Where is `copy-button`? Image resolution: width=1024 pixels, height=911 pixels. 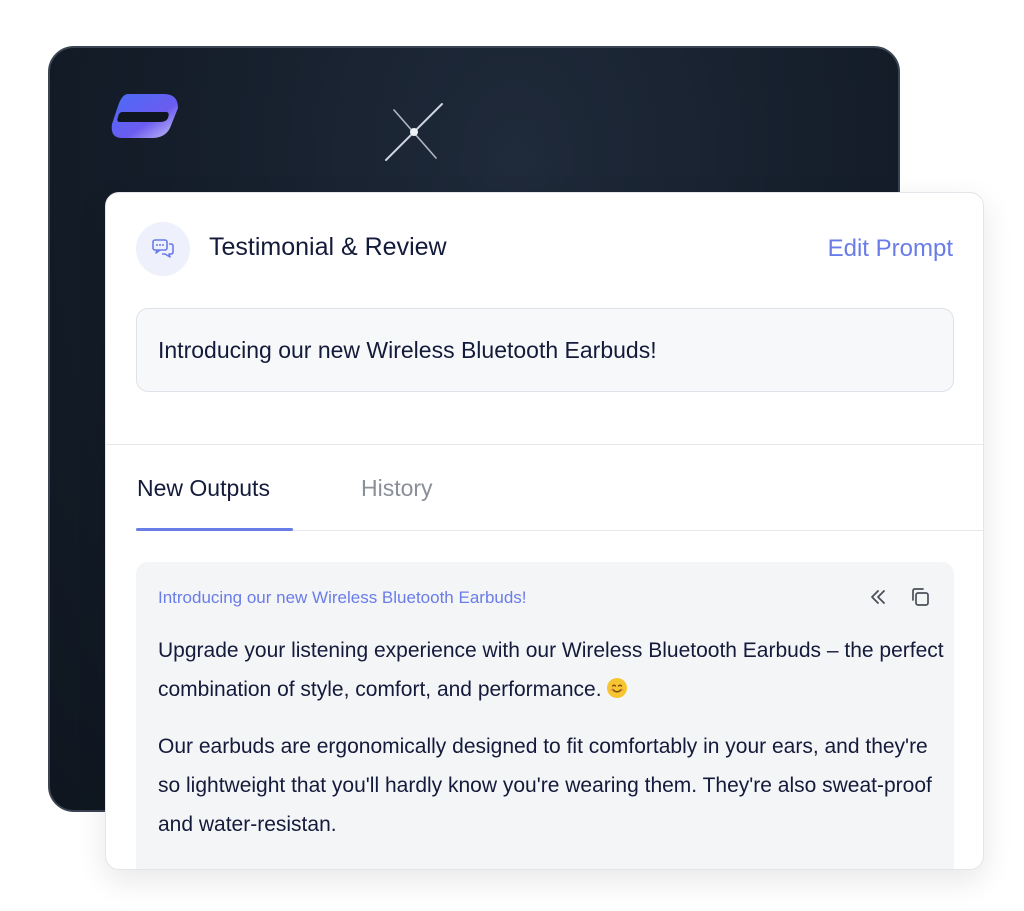 copy-button is located at coordinates (920, 597).